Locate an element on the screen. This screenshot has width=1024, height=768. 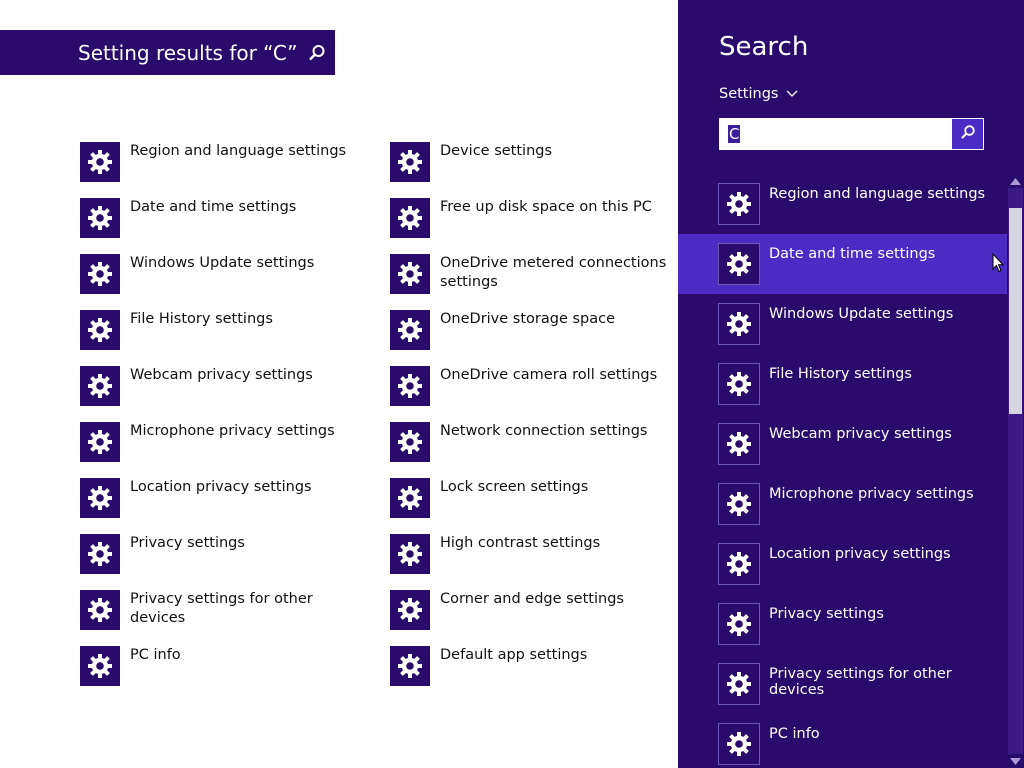
pane-result-item: Privacy settings for other devices is located at coordinates (842, 684).